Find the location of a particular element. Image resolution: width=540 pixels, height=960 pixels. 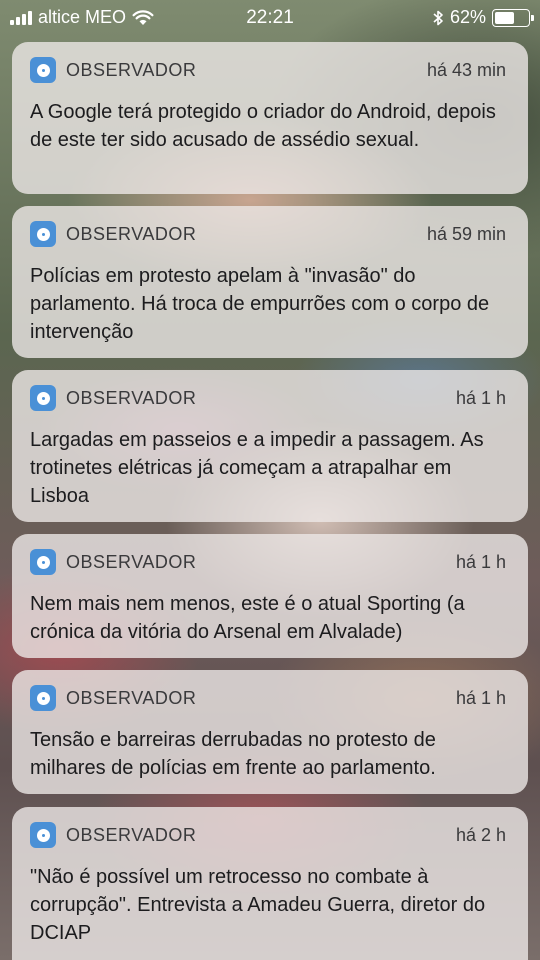

battery-icon is located at coordinates (513, 17).